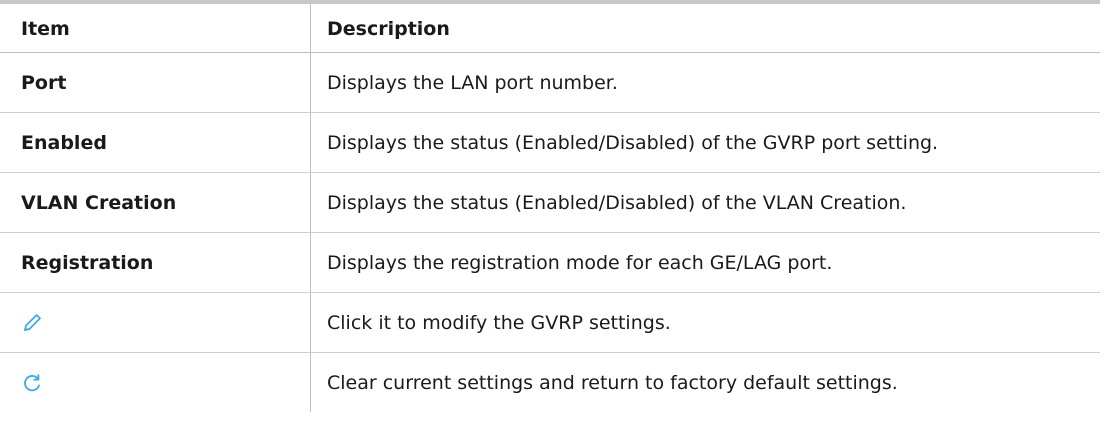  What do you see at coordinates (550, 28) in the screenshot?
I see `table-header-row: Item Description` at bounding box center [550, 28].